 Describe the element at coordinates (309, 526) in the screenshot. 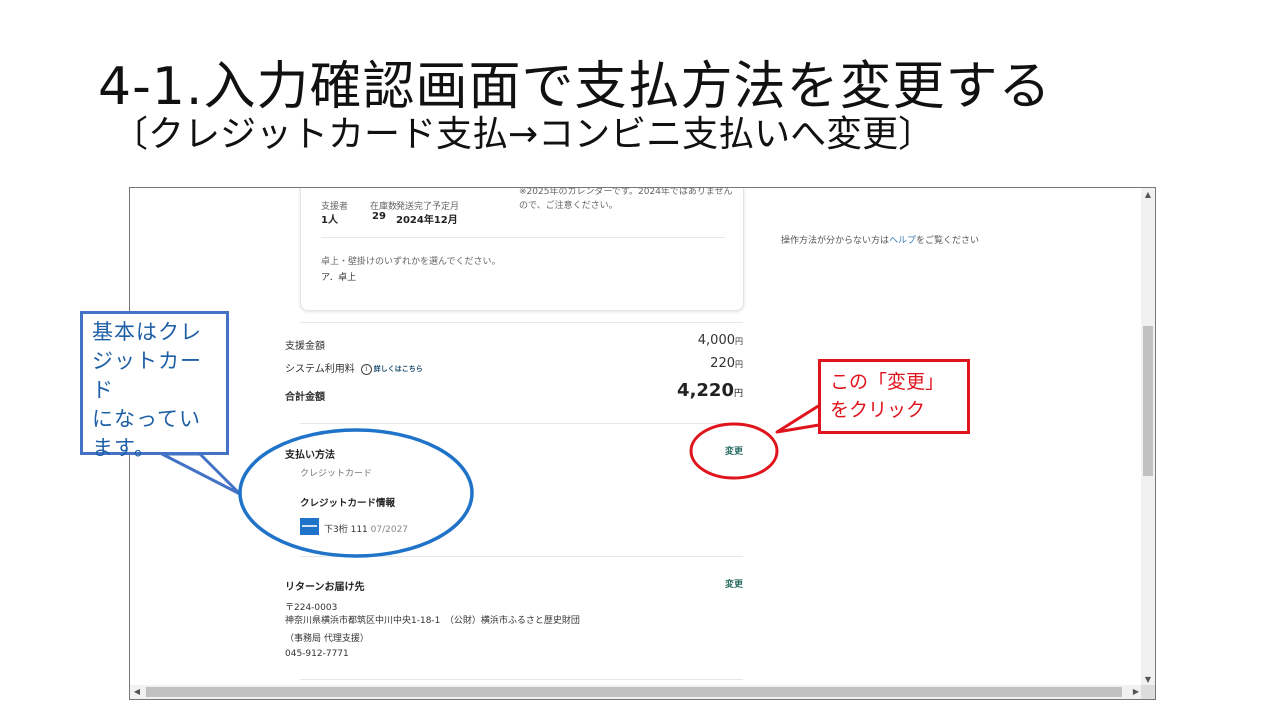

I see `amex-card-icon` at that location.